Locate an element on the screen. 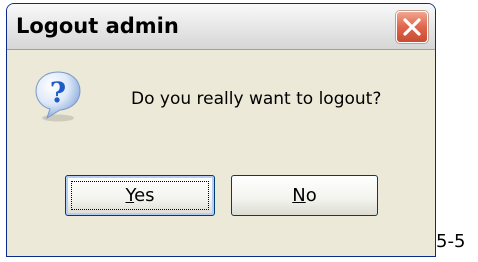 The image size is (478, 262). no-button: No is located at coordinates (304, 195).